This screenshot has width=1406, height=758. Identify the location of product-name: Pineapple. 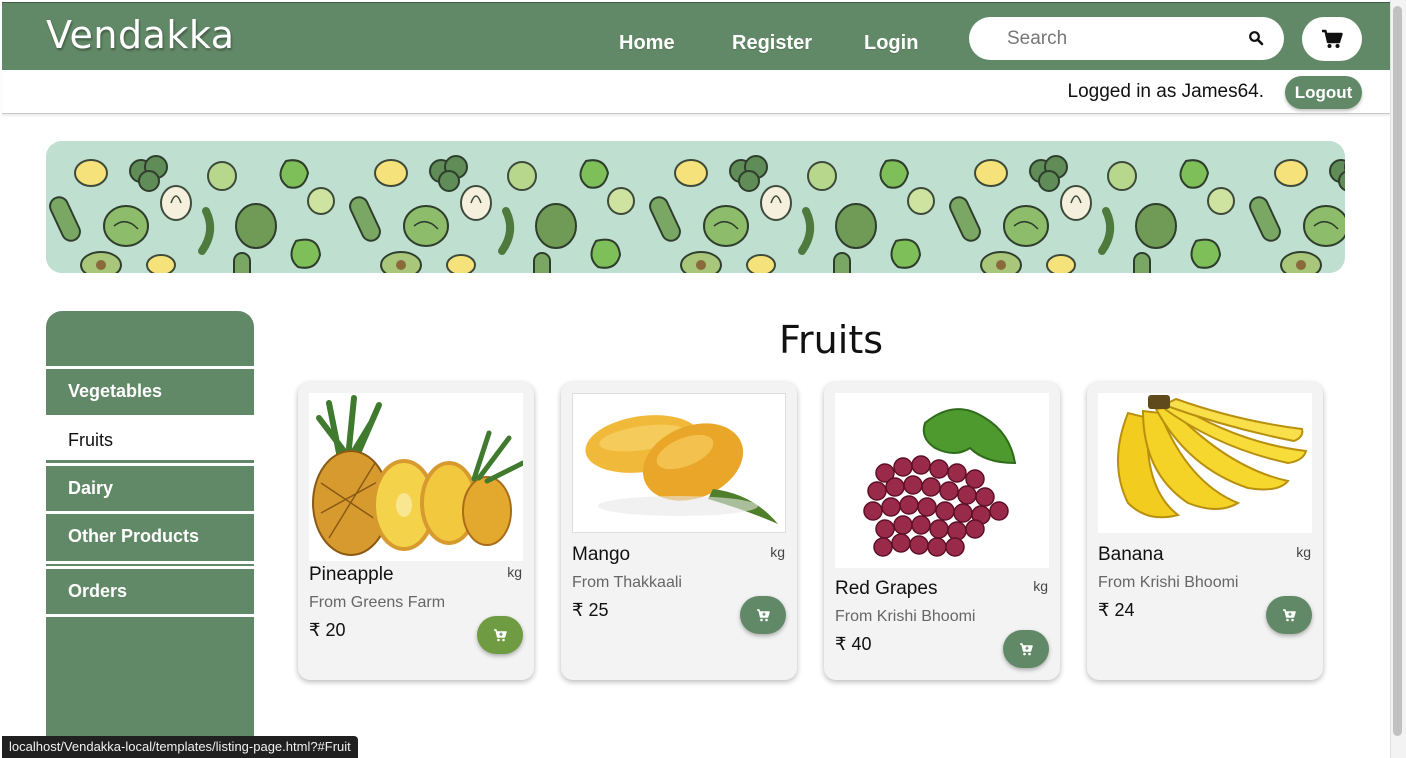
(351, 575).